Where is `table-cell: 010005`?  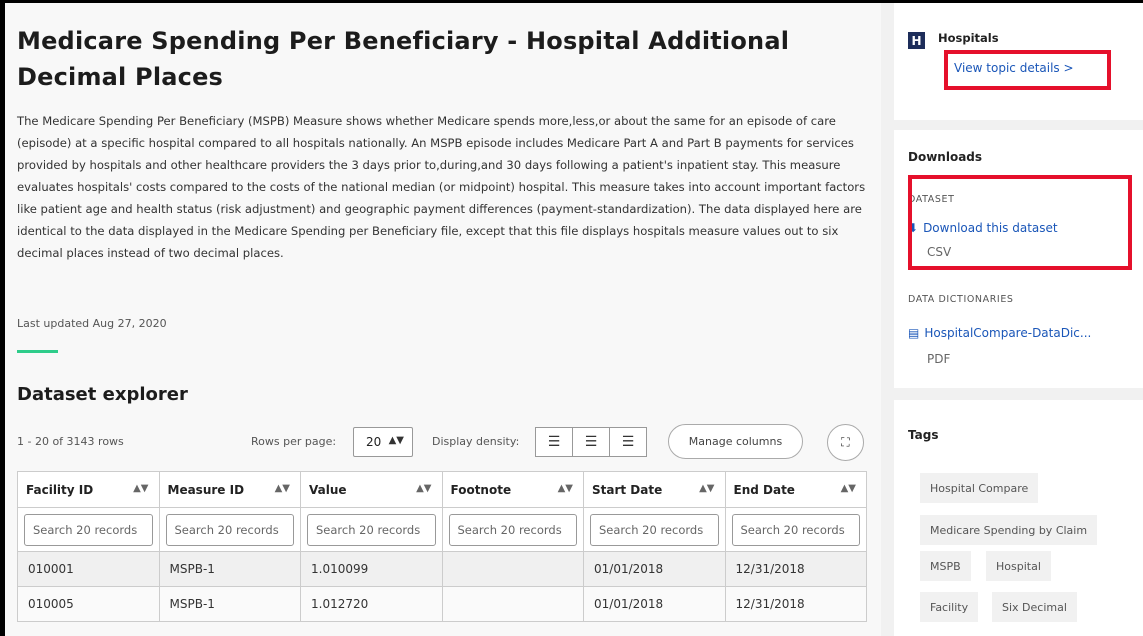 table-cell: 010005 is located at coordinates (88, 604).